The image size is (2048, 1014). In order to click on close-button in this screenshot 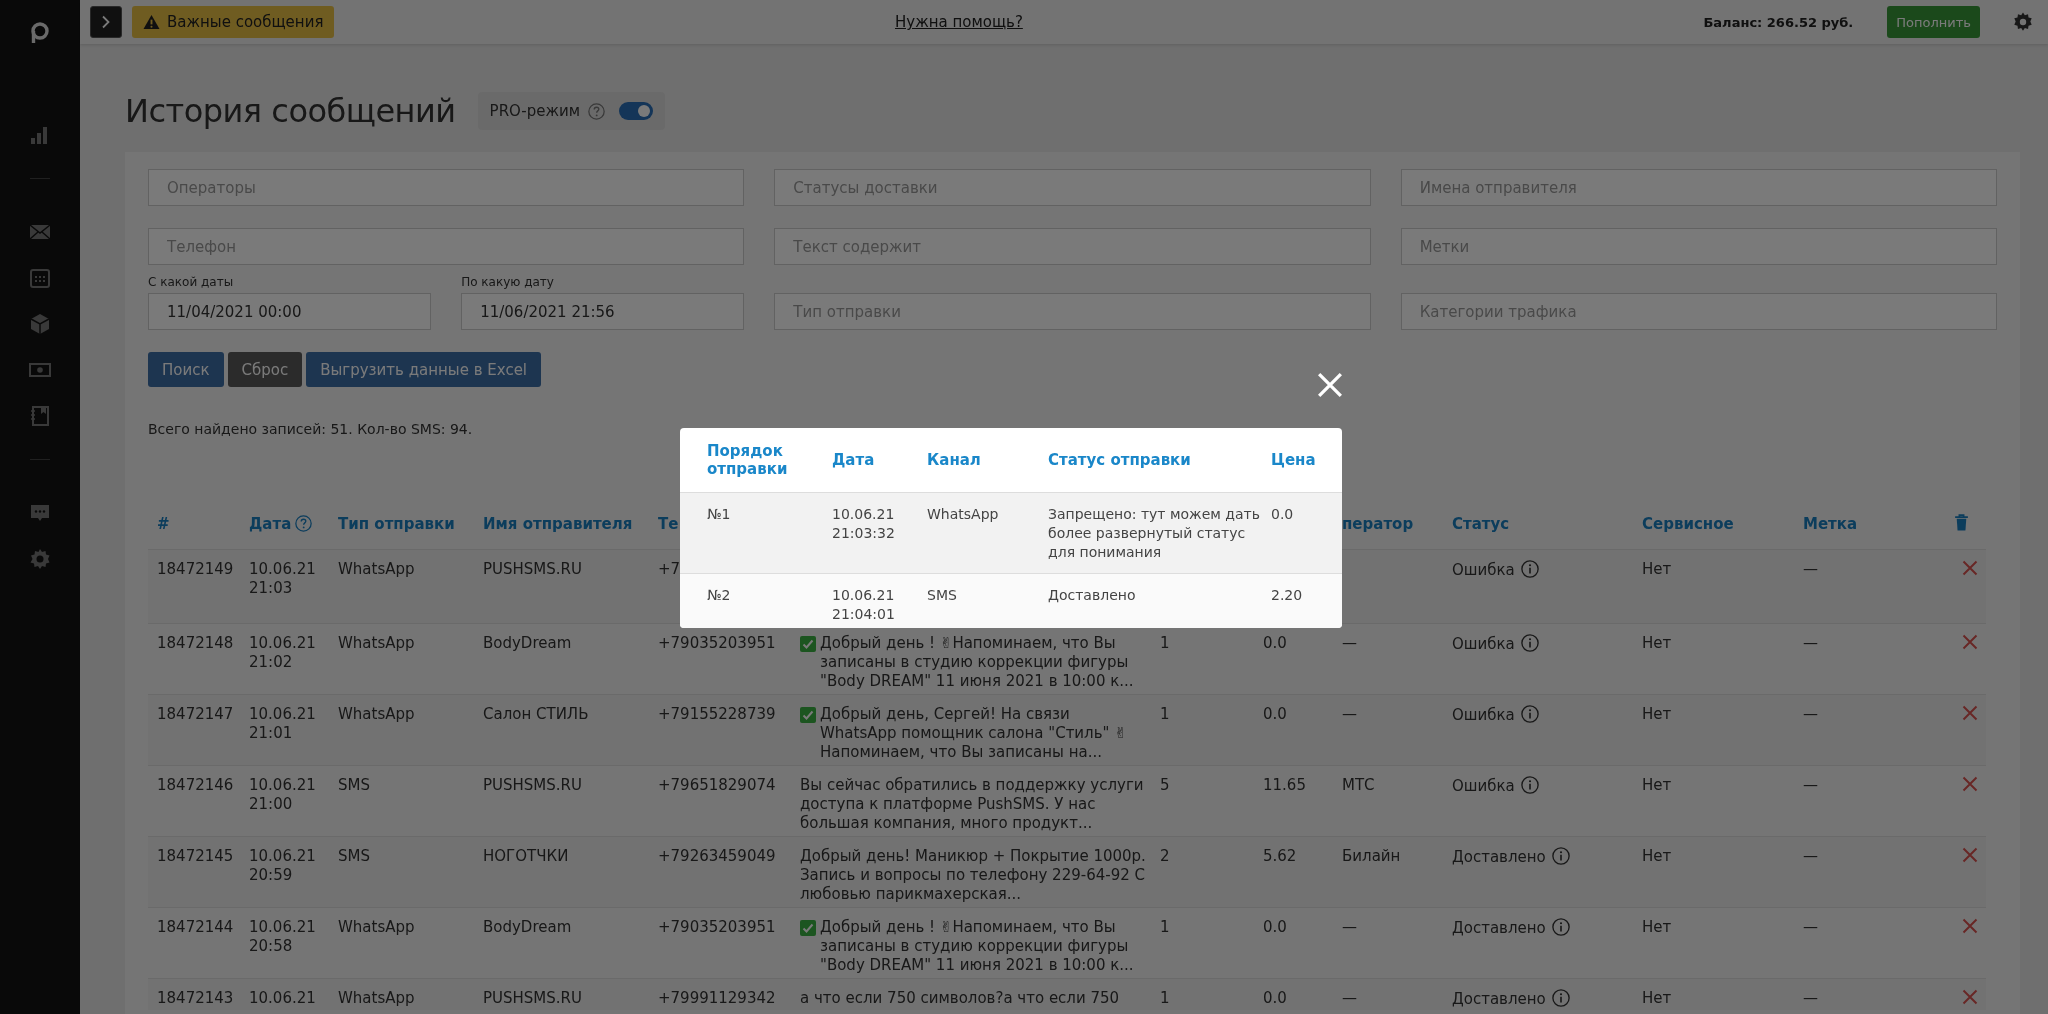, I will do `click(1330, 385)`.